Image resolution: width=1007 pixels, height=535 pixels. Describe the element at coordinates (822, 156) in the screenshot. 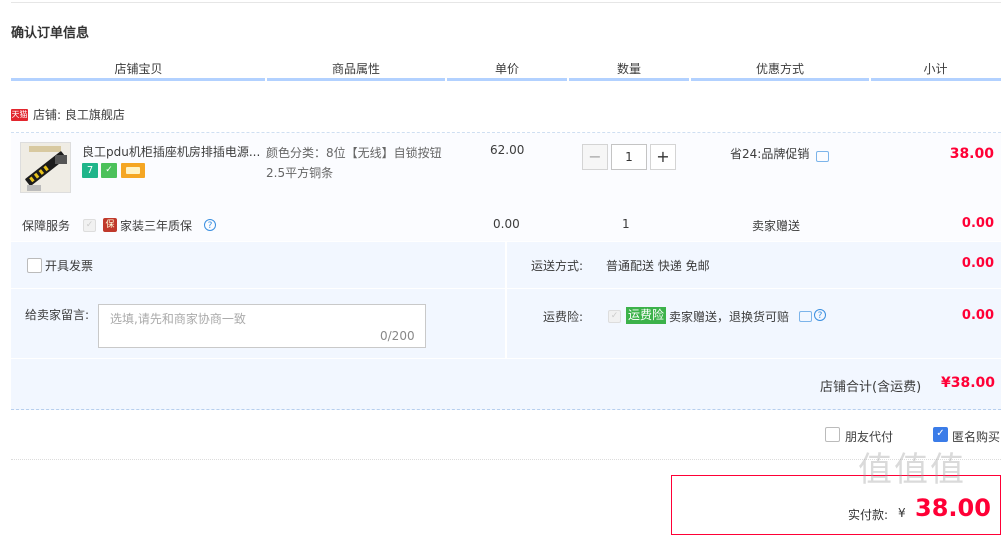

I see `promo-detail-icon` at that location.